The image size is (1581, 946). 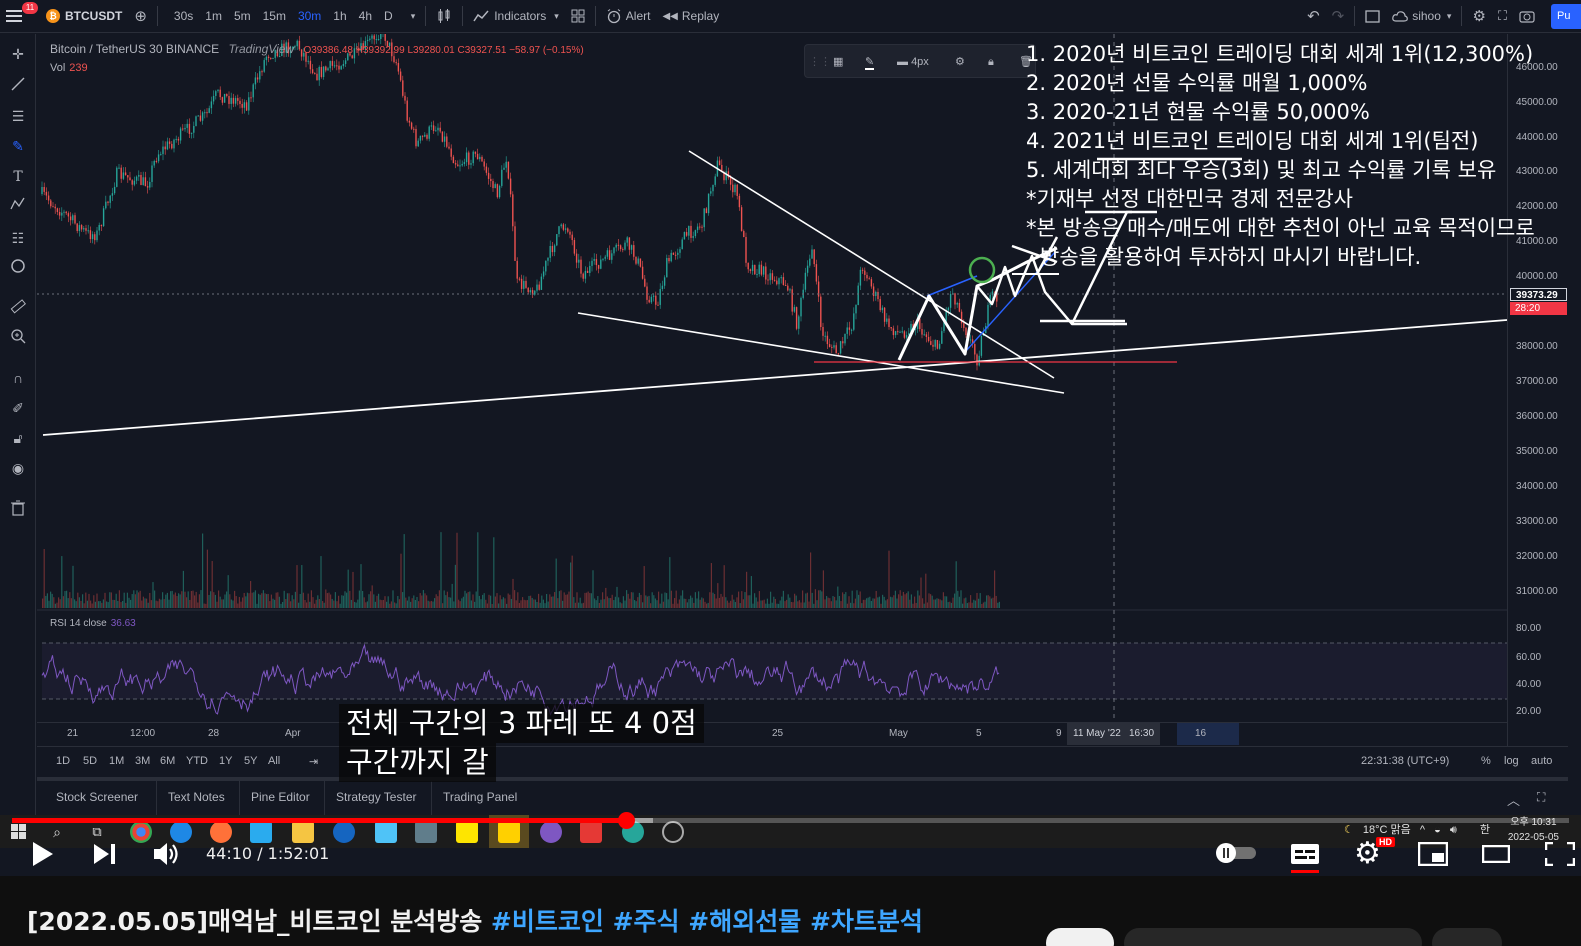 What do you see at coordinates (480, 797) in the screenshot?
I see `panel-tab-trading-panel: Trading Panel` at bounding box center [480, 797].